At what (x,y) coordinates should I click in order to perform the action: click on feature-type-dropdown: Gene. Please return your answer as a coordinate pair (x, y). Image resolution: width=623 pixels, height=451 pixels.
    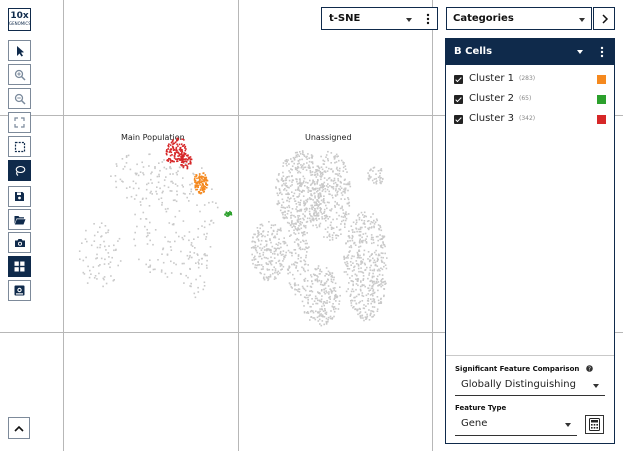
    Looking at the image, I should click on (516, 424).